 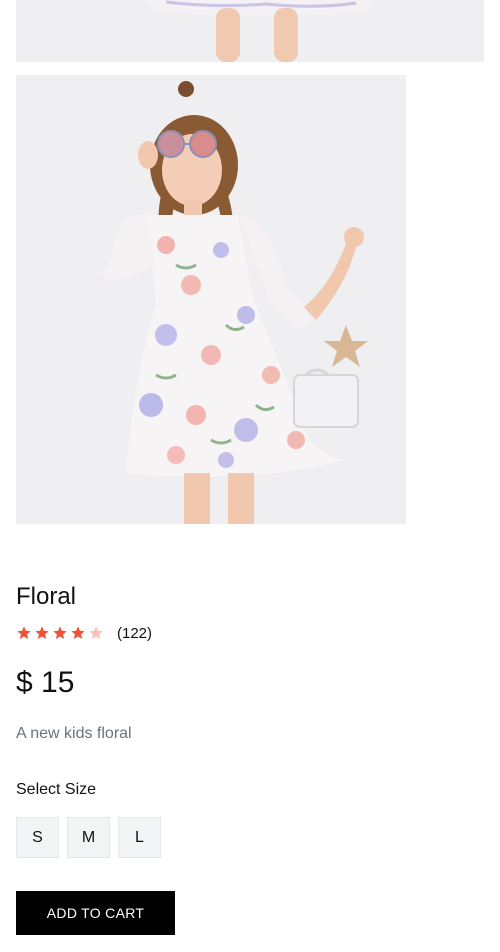 I want to click on review-count: (122), so click(x=134, y=633).